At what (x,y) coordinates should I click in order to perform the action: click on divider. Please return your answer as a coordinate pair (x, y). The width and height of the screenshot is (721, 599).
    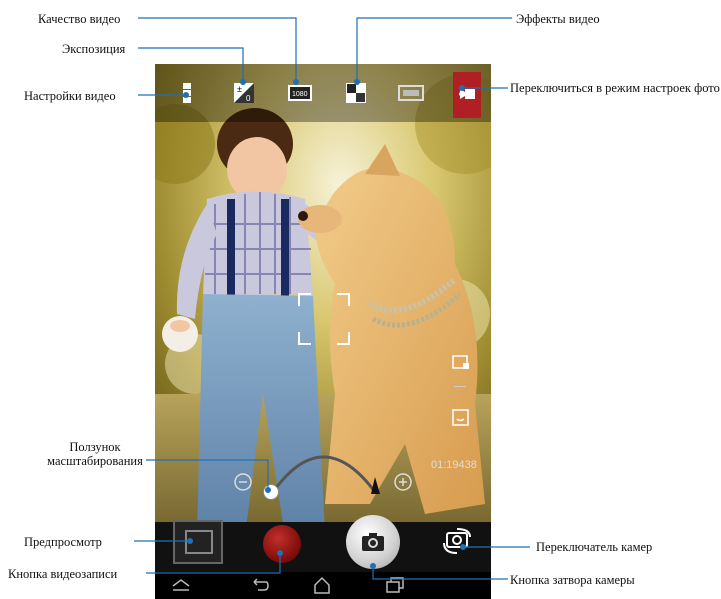
    Looking at the image, I should click on (460, 386).